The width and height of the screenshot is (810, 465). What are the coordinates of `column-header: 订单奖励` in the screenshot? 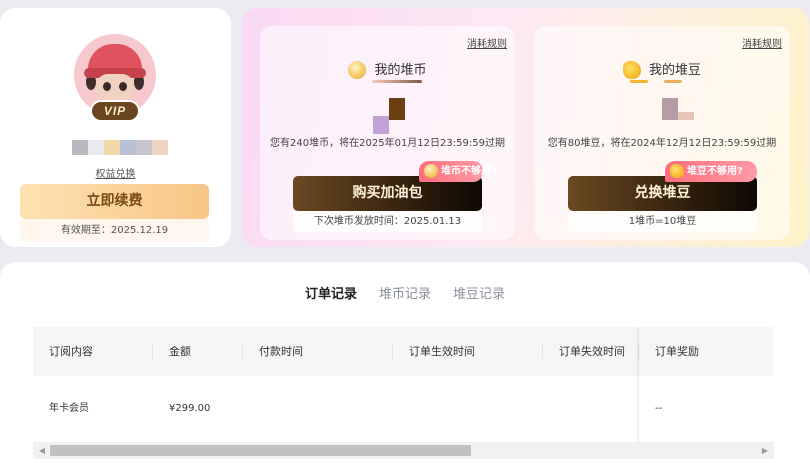 It's located at (677, 351).